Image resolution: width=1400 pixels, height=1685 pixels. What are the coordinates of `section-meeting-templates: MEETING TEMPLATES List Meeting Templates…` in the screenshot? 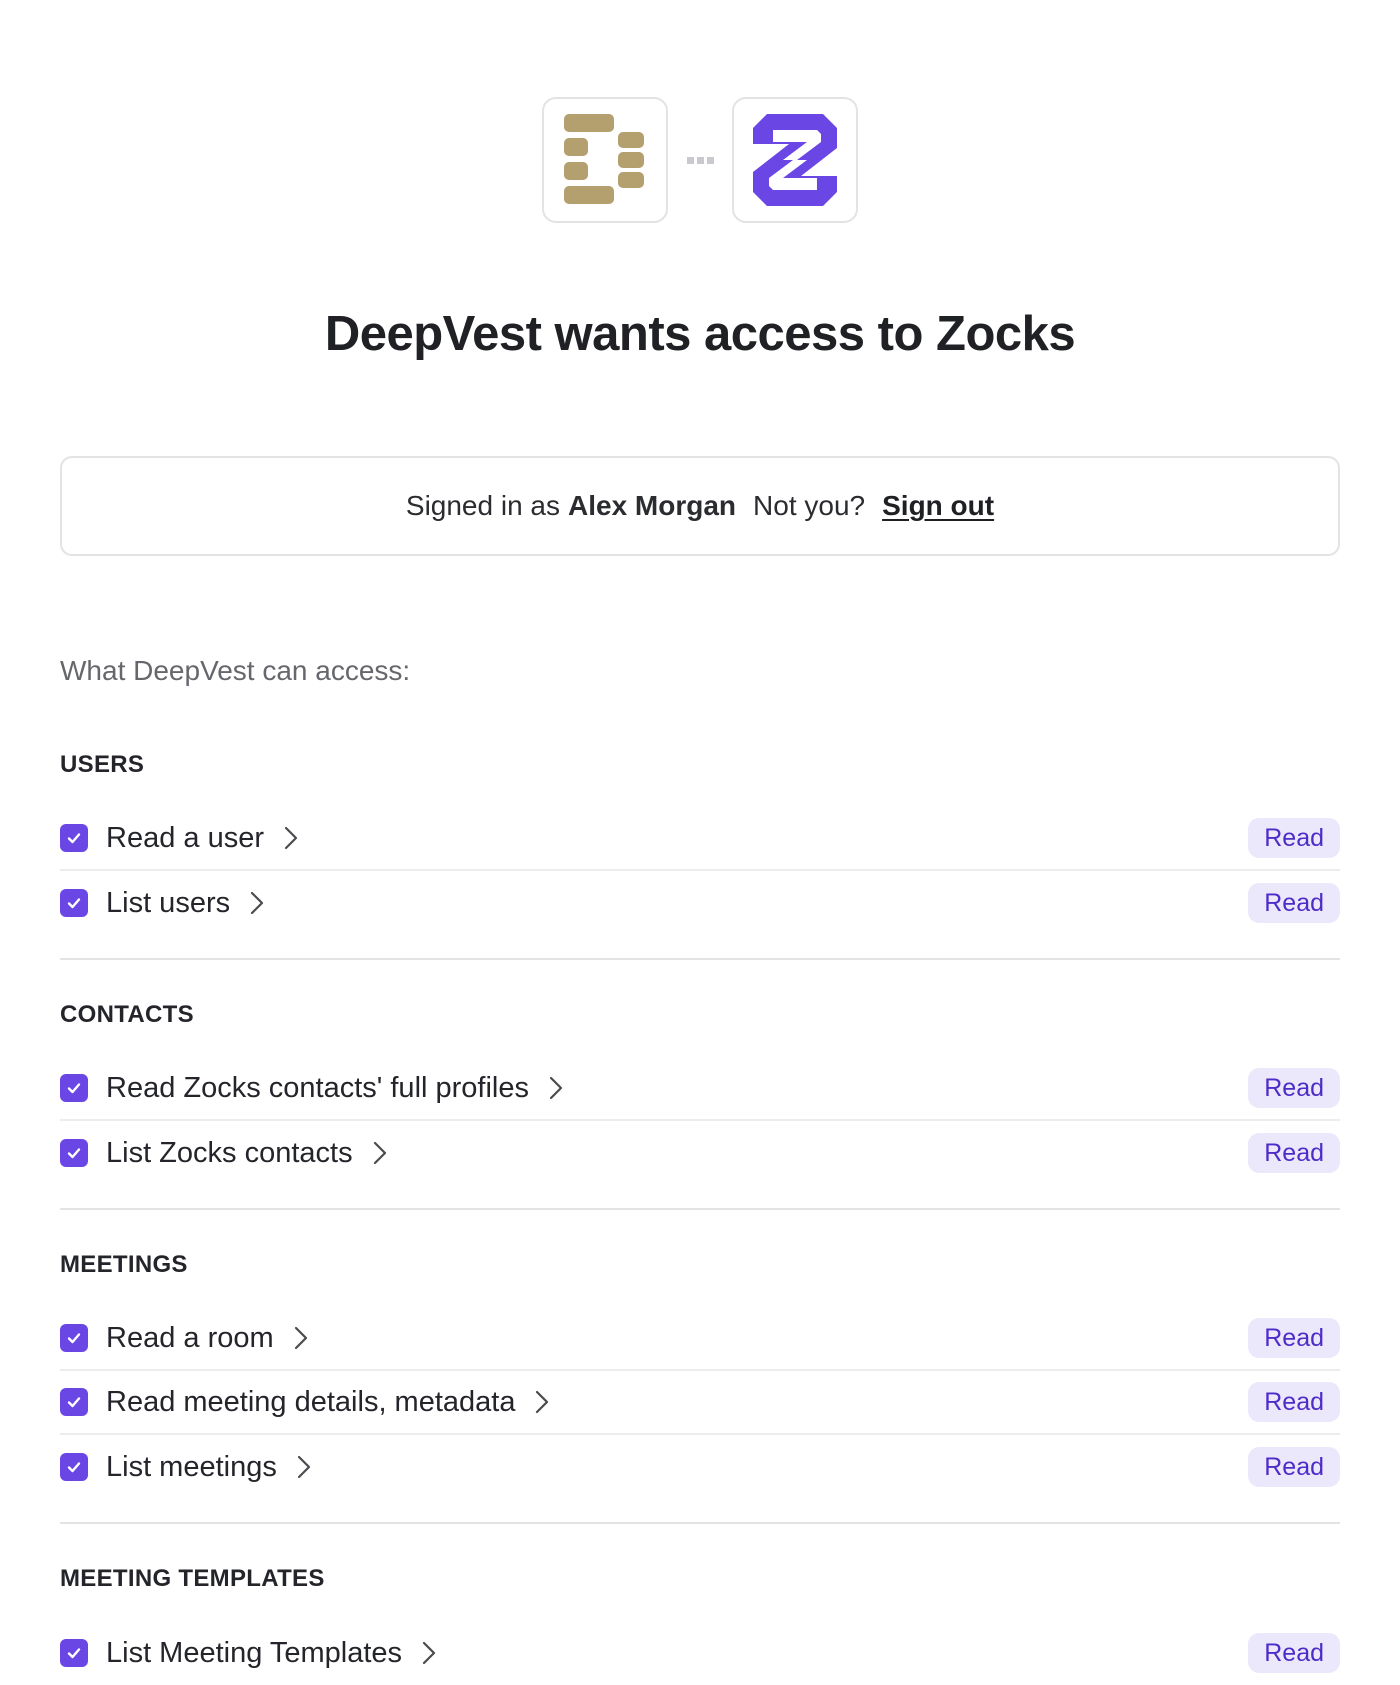 It's located at (700, 1622).